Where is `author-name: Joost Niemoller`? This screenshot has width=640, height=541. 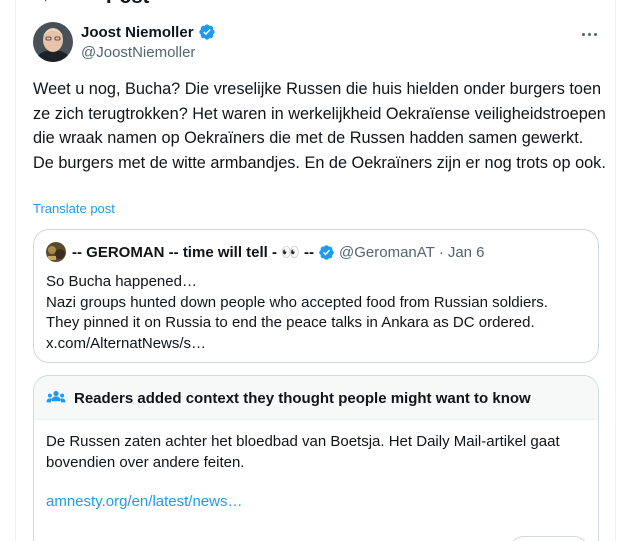
author-name: Joost Niemoller is located at coordinates (148, 32).